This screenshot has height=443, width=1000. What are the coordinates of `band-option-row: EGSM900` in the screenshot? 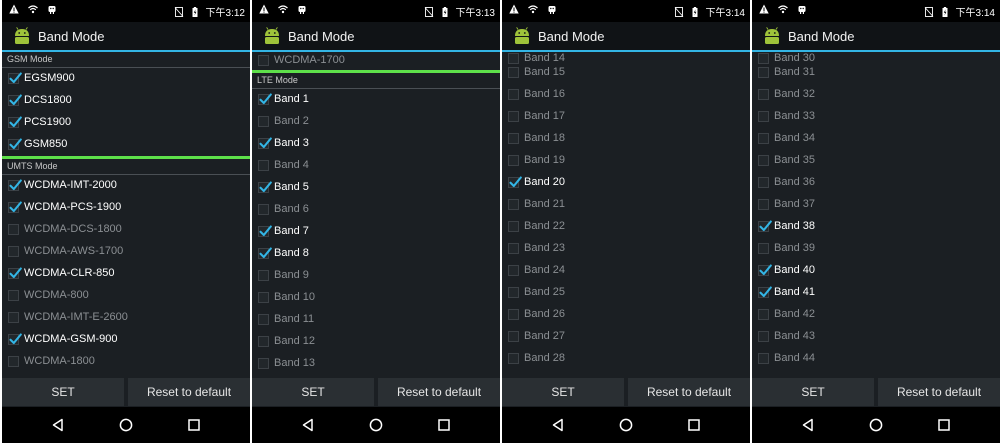 It's located at (126, 79).